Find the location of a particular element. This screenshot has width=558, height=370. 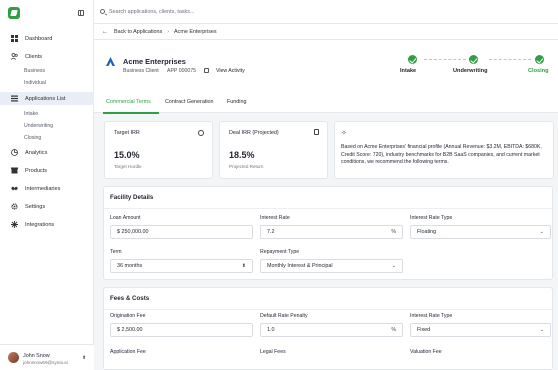

default-rate-penalty-value: 1.0 is located at coordinates (271, 330).